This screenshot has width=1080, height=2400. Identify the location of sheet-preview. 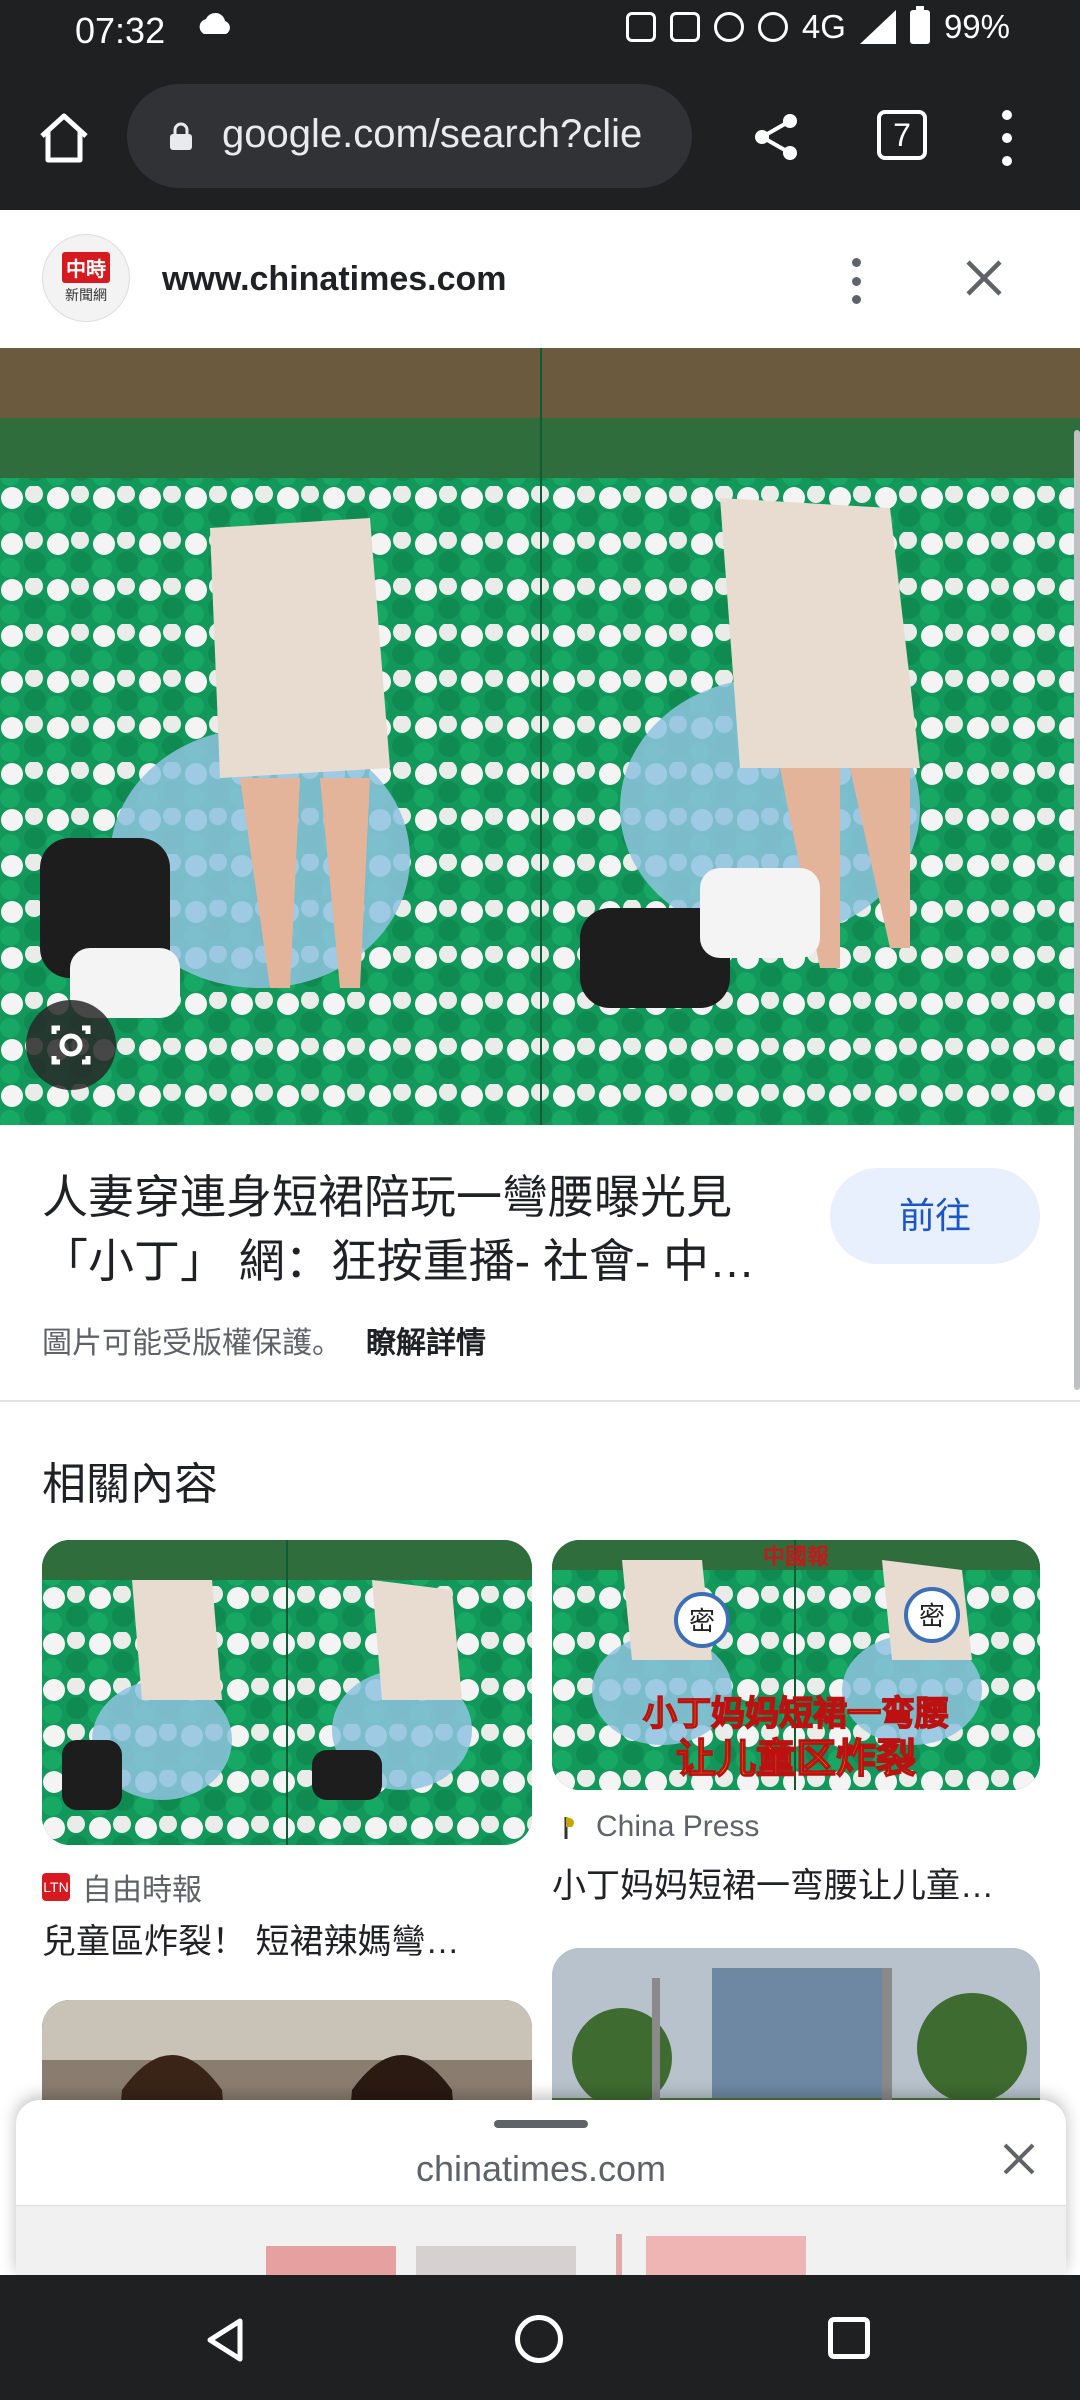
(541, 2240).